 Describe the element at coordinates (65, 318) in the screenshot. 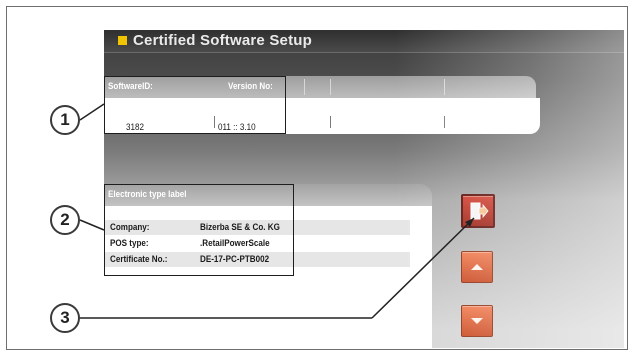

I see `callout-3: 3` at that location.